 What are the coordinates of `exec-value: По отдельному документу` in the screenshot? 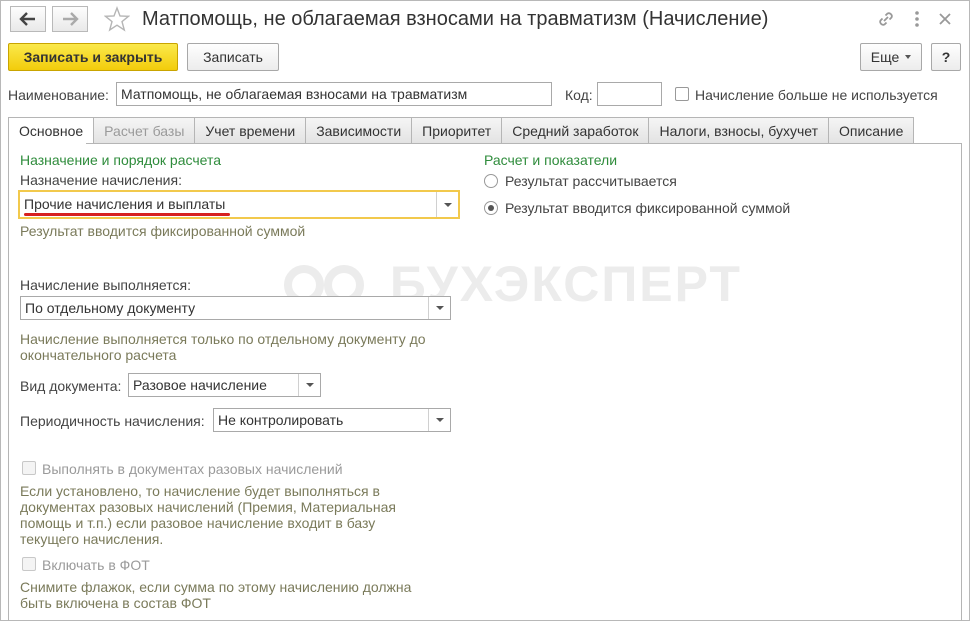 It's located at (110, 308).